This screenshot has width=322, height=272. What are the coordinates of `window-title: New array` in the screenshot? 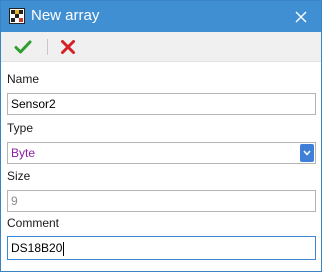 It's located at (65, 15).